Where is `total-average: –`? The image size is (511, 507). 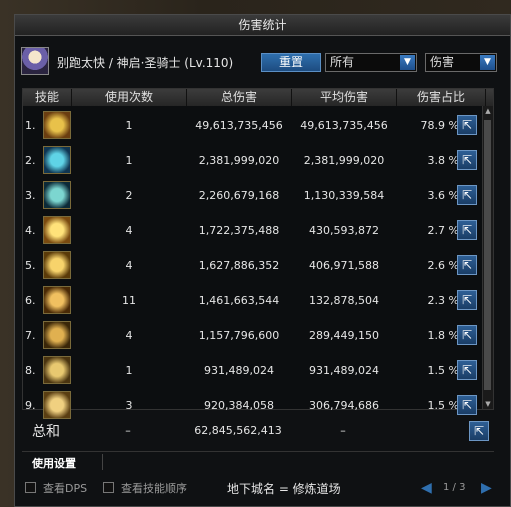
total-average: – is located at coordinates (343, 430).